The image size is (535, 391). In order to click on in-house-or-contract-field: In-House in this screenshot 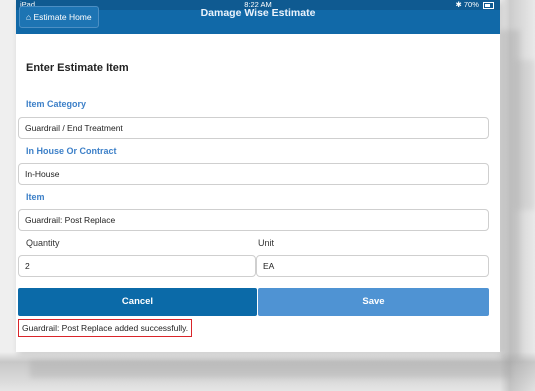, I will do `click(253, 174)`.